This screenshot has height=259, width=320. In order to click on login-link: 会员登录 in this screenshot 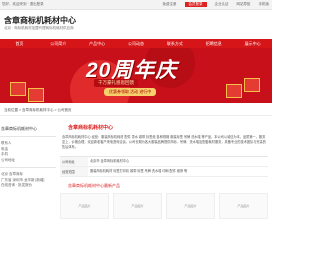, I will do `click(195, 4)`.